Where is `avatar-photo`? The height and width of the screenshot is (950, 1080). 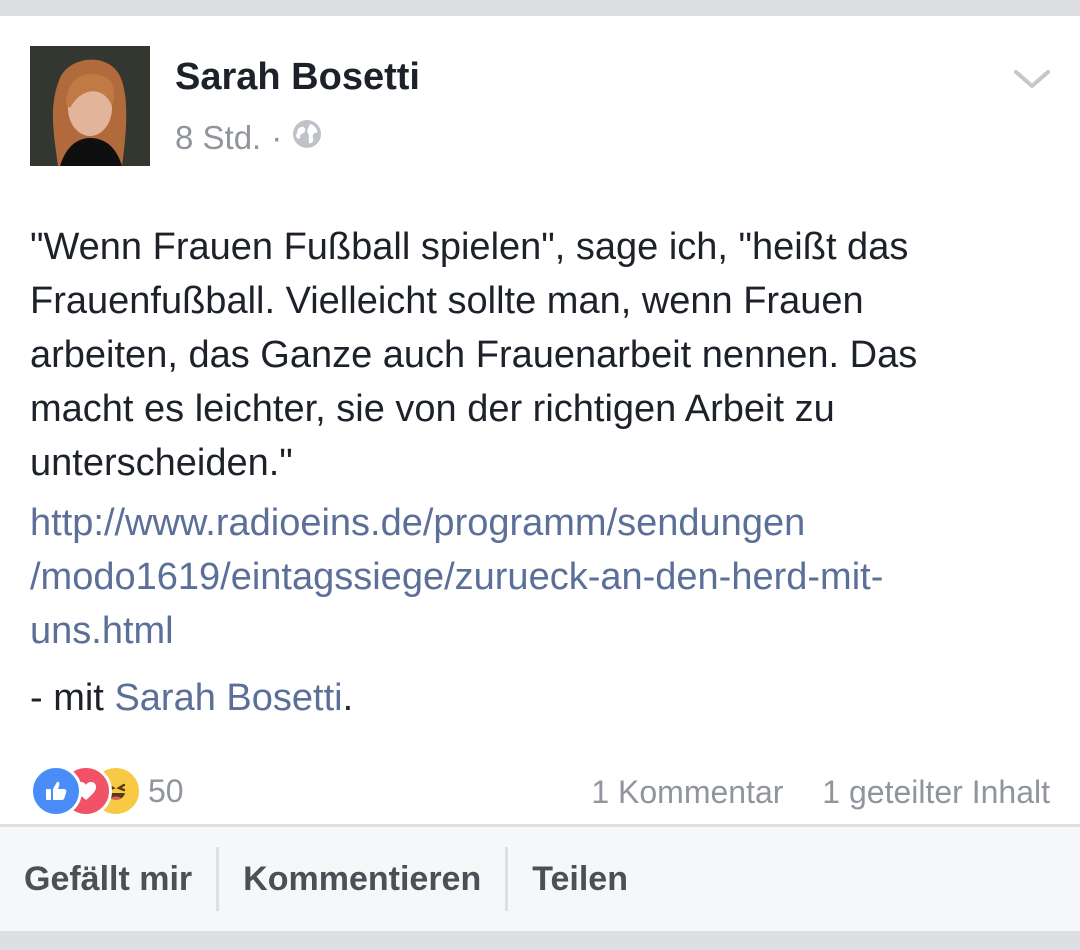
avatar-photo is located at coordinates (90, 106).